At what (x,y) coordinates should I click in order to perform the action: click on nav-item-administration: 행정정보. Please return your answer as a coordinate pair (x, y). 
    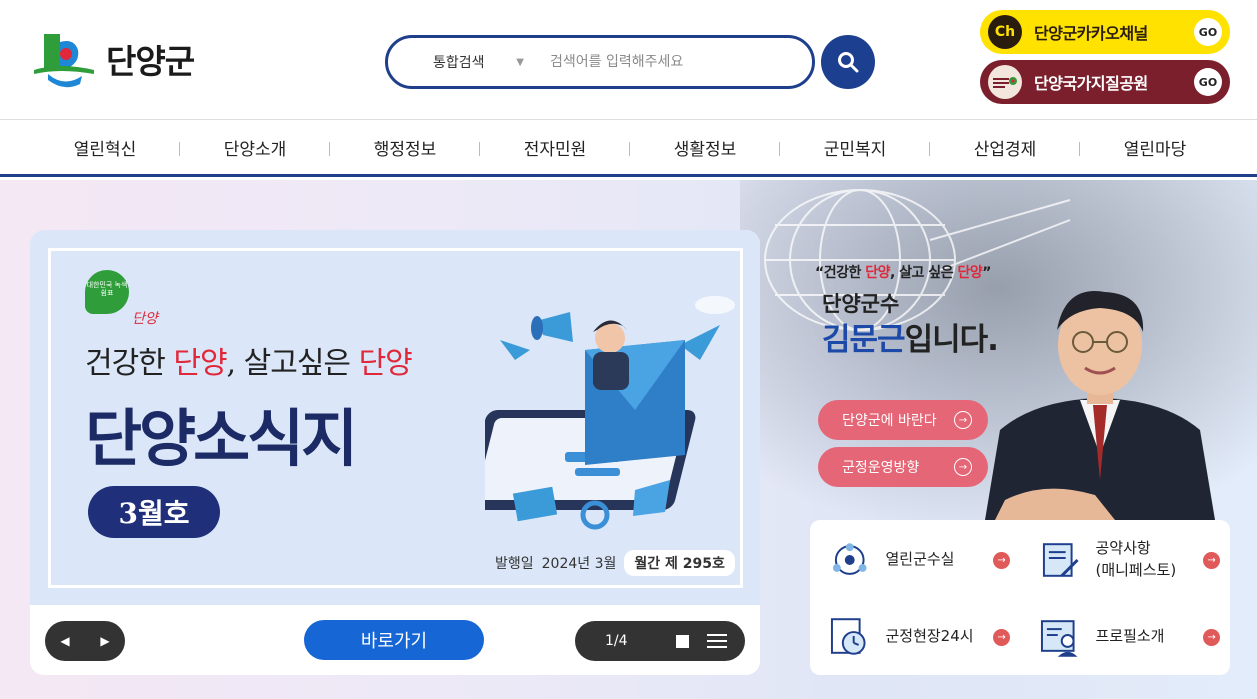
    Looking at the image, I should click on (405, 147).